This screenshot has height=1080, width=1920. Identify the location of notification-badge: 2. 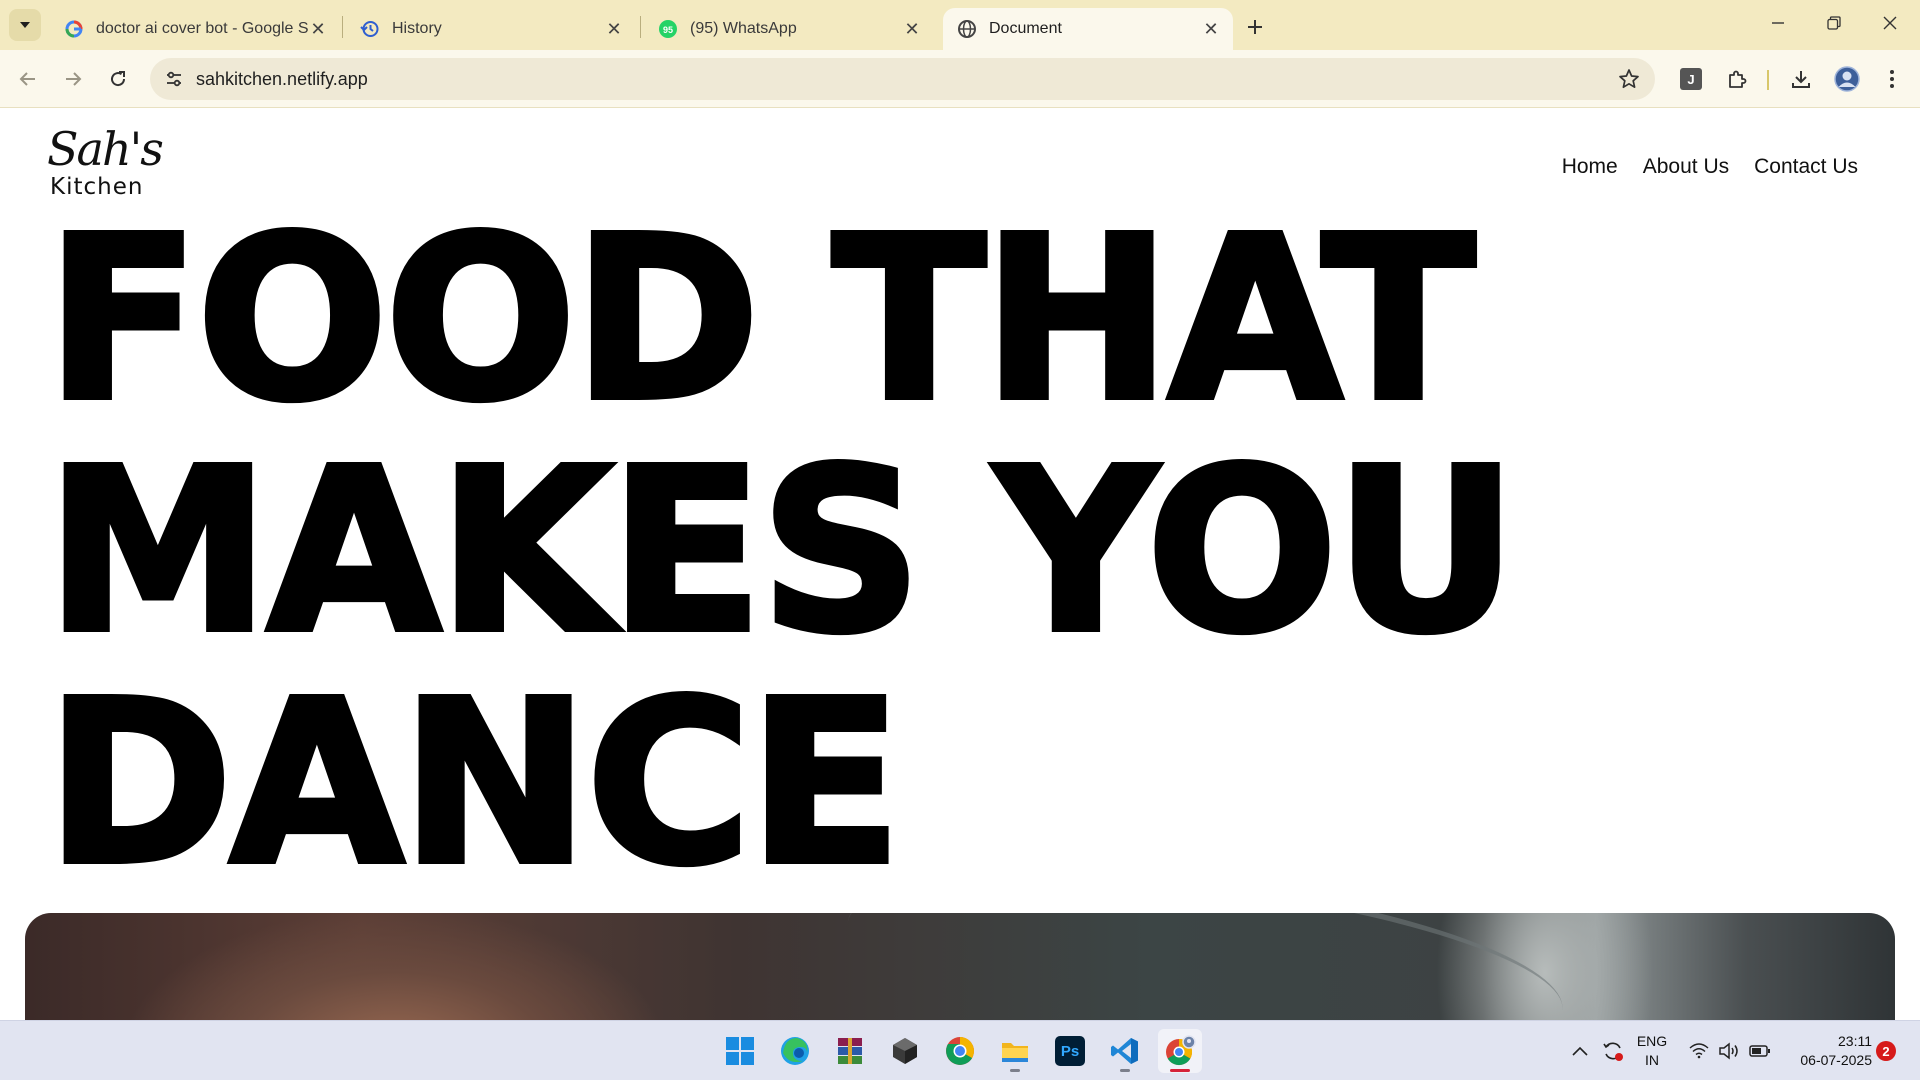
(1886, 1051).